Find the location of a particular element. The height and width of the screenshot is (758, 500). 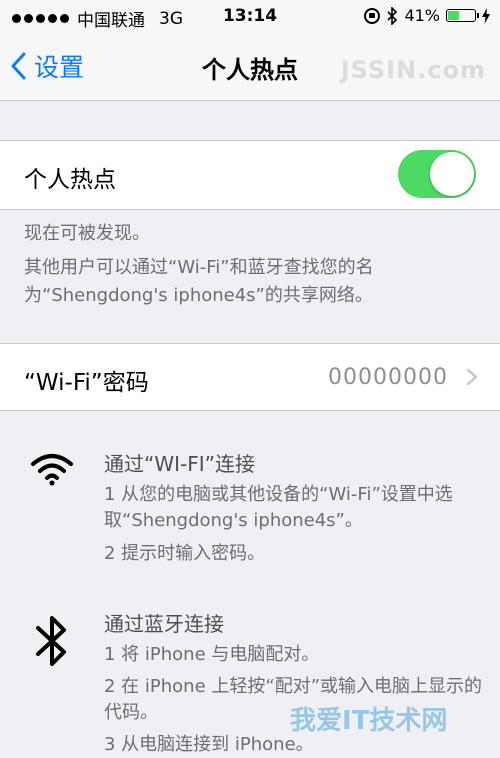

bt-step-1: 1 将 iPhone 与电脑配对。 is located at coordinates (212, 654).